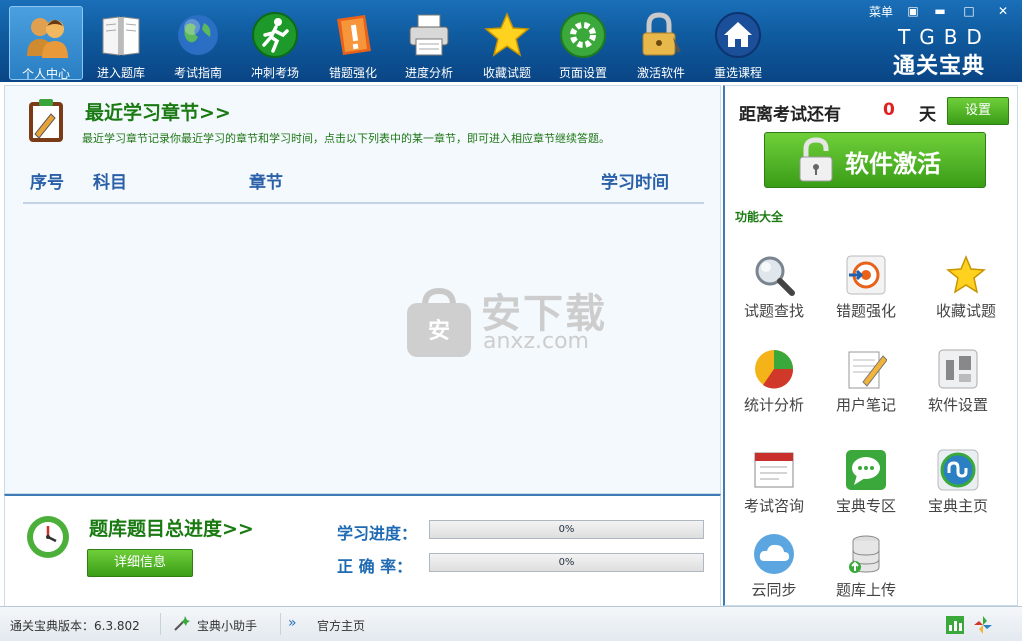  I want to click on homepage-link: 官方主页, so click(341, 625).